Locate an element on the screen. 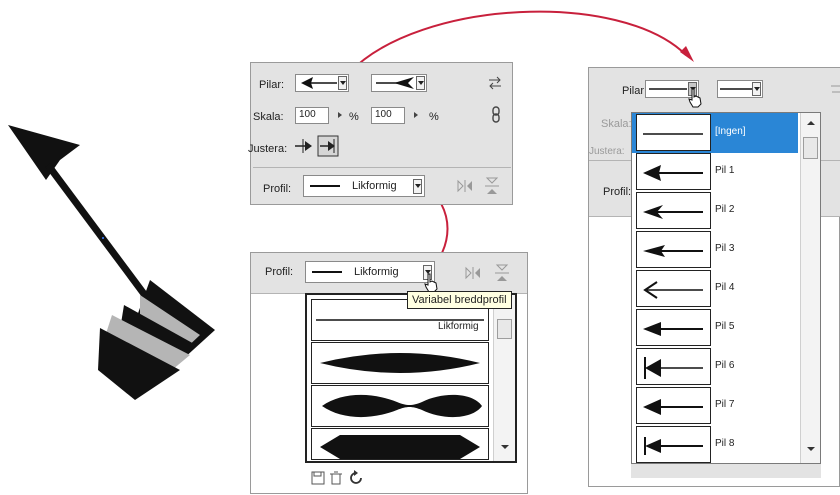 This screenshot has height=495, width=840. divider is located at coordinates (382, 167).